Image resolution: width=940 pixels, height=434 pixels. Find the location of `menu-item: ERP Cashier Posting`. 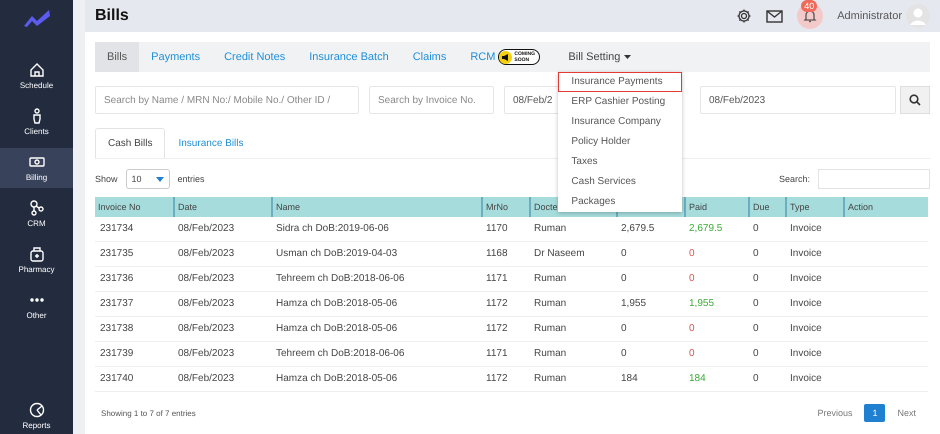

menu-item: ERP Cashier Posting is located at coordinates (620, 102).